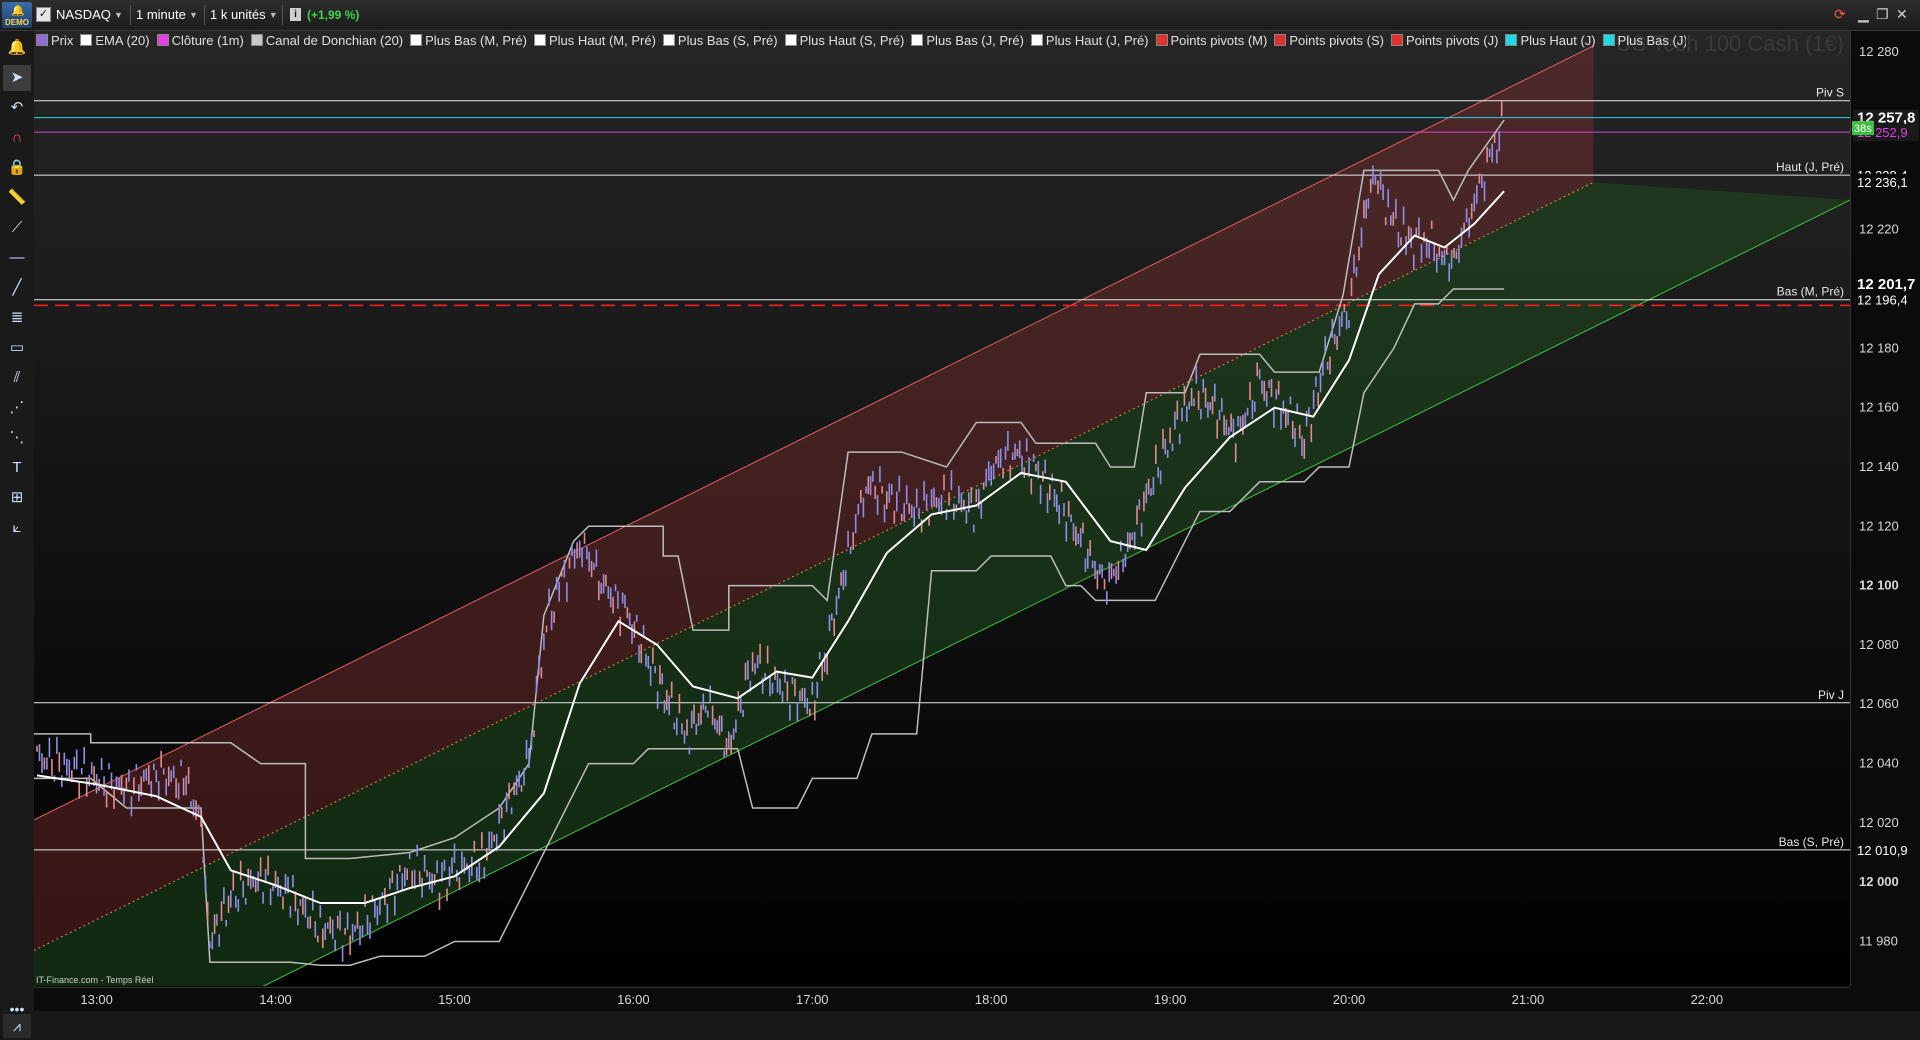 The width and height of the screenshot is (1920, 1040). Describe the element at coordinates (1879, 881) in the screenshot. I see `price-tick-label: 12 000` at that location.